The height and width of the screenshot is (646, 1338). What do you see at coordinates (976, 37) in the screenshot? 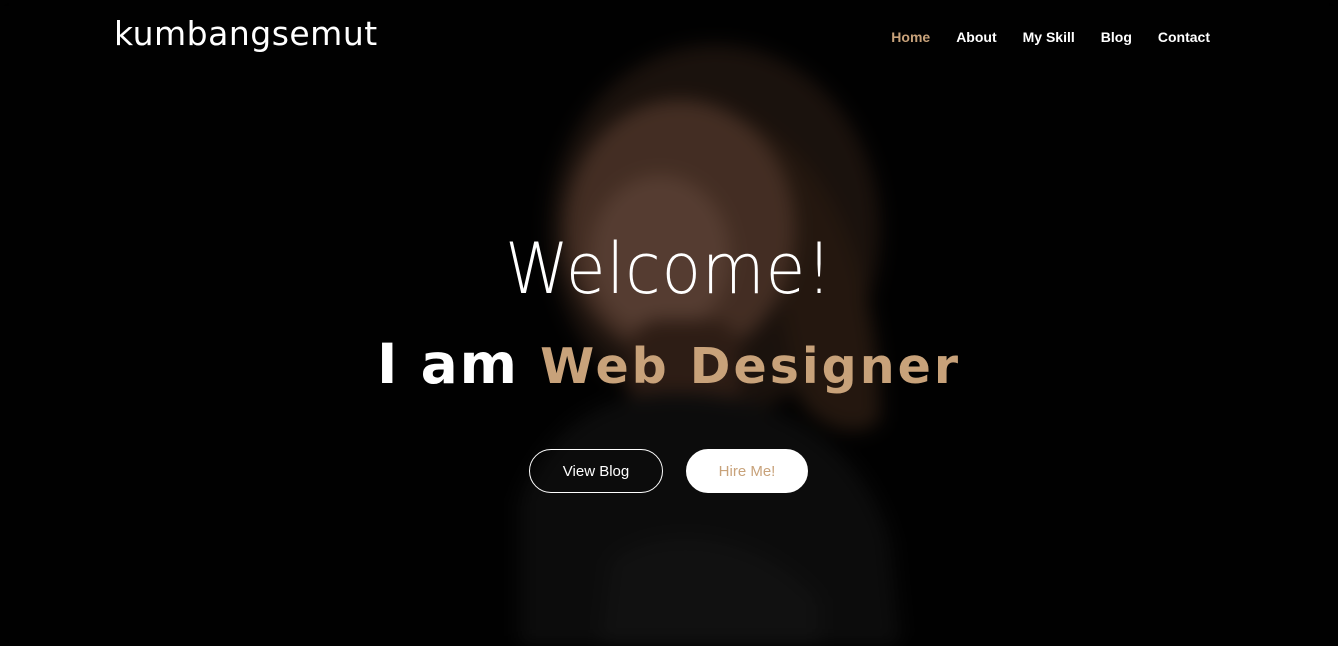
I see `nav-item-about: About` at bounding box center [976, 37].